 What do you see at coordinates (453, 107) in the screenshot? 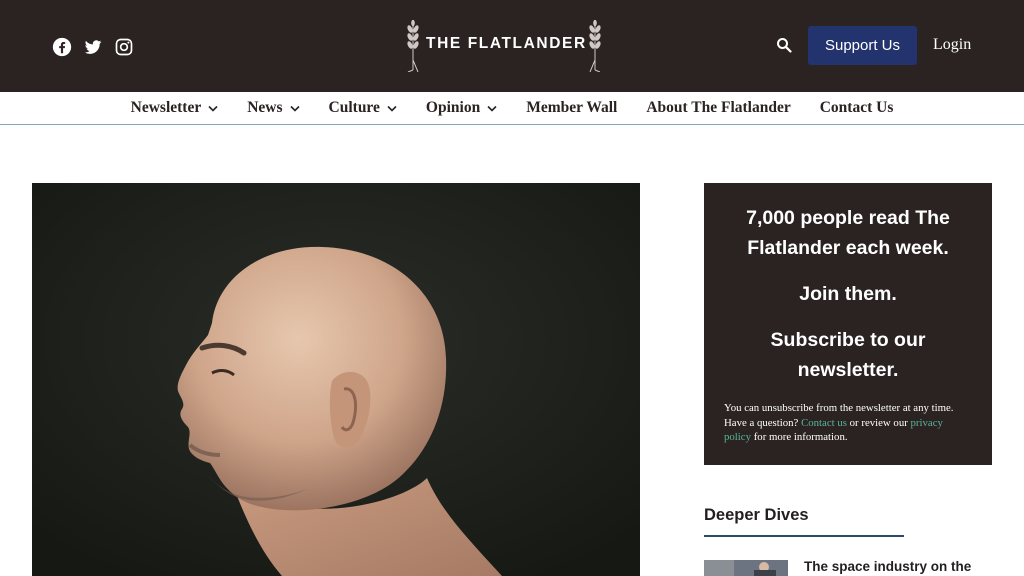
I see `nav-item-label: Opinion` at bounding box center [453, 107].